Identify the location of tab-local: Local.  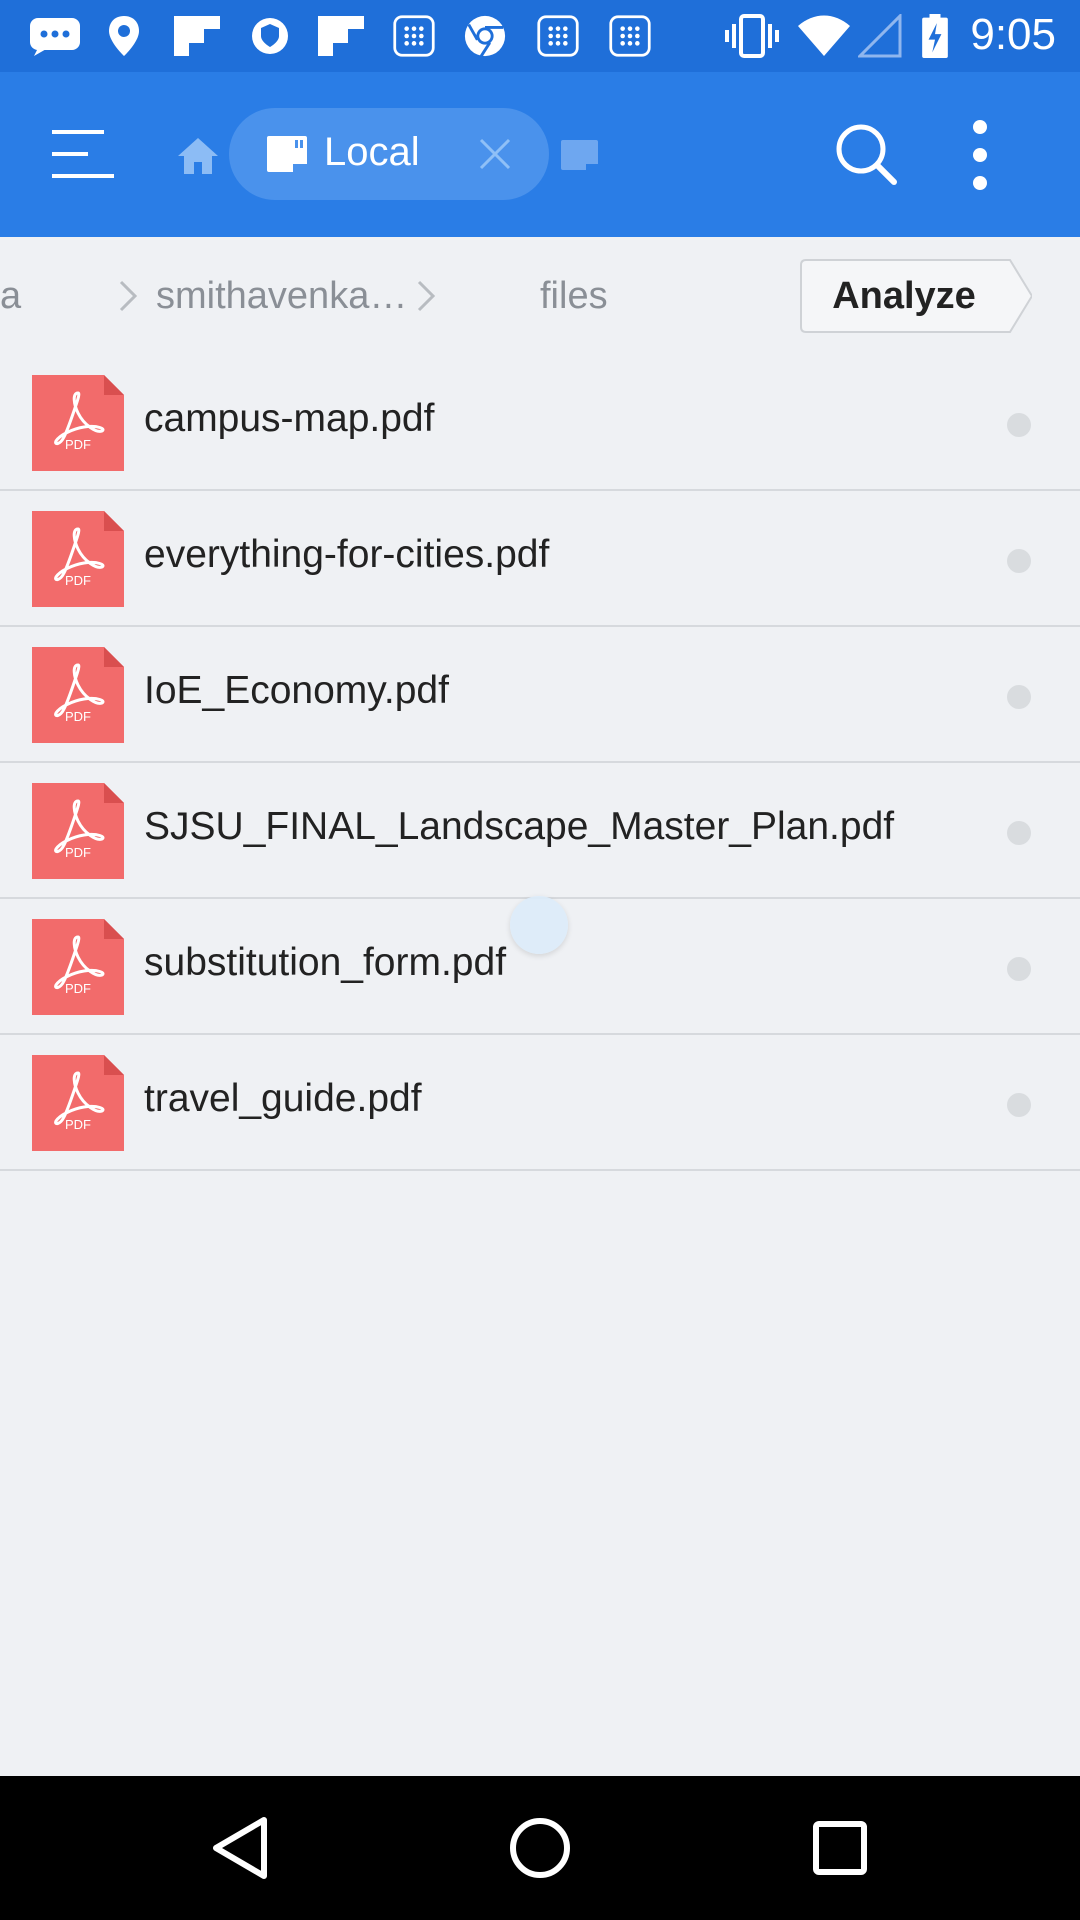
(389, 154).